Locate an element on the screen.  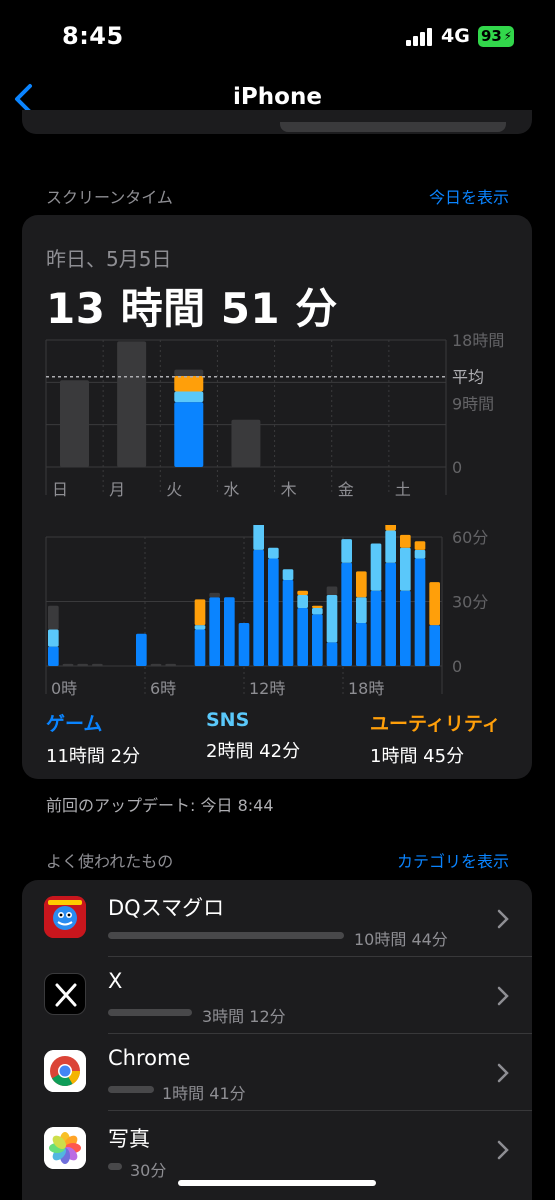
app-row-x: X 3時間 12分 is located at coordinates (277, 995).